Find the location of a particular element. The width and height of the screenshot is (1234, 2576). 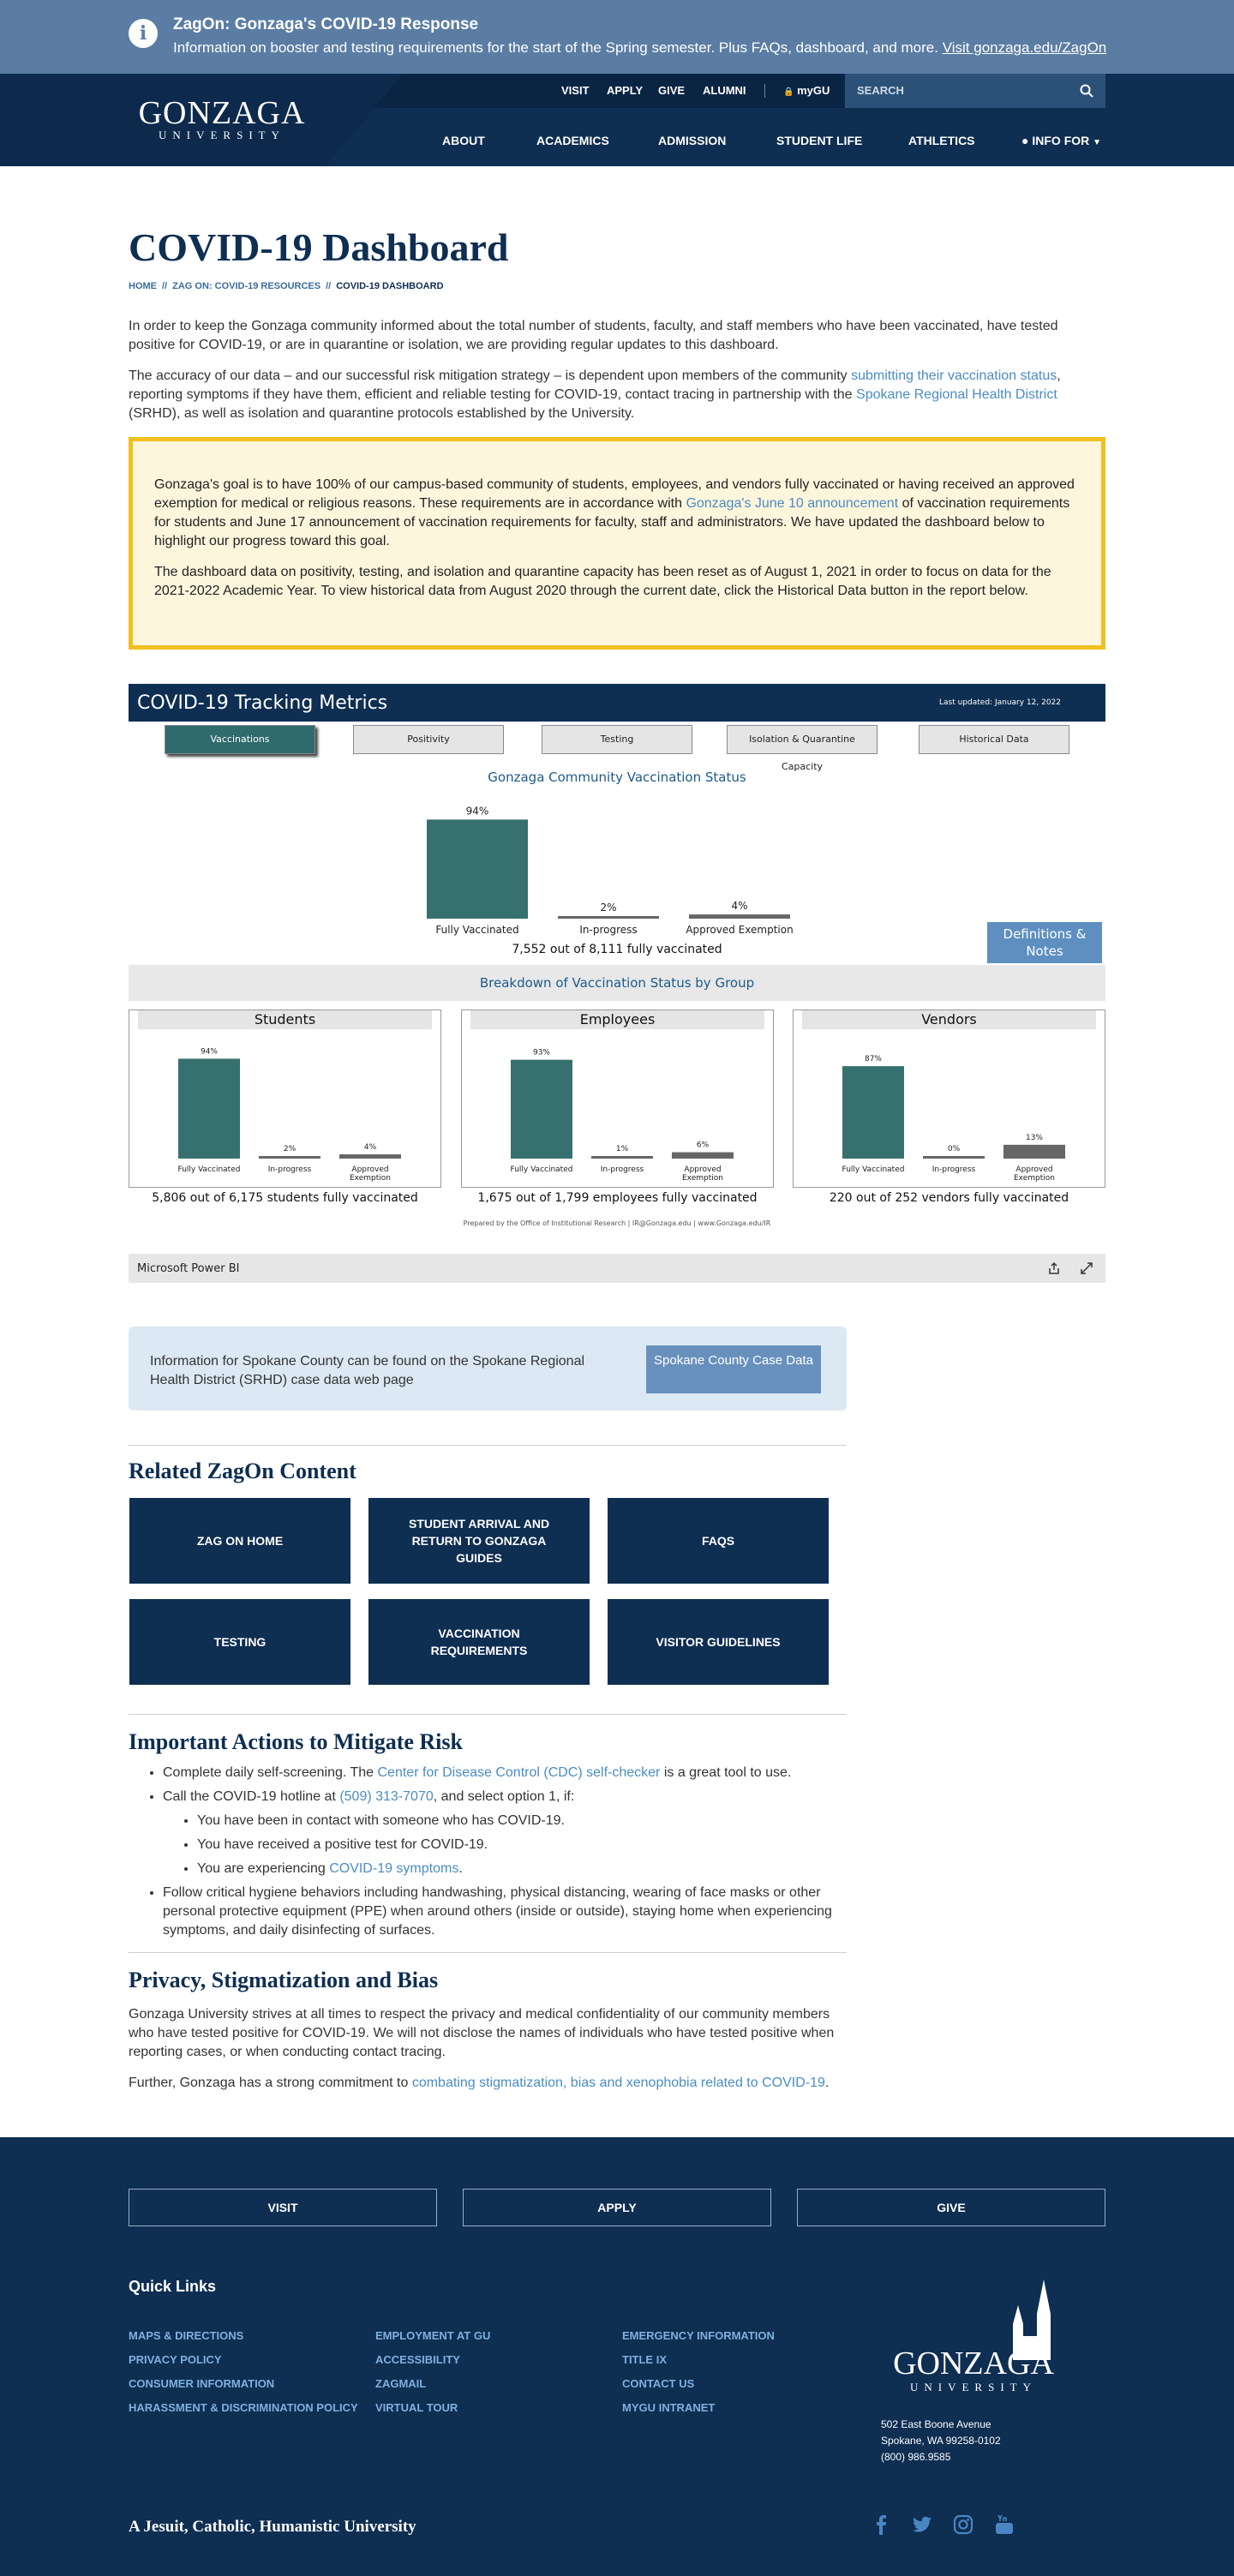

footer-link: TITLE IX is located at coordinates (644, 2359).